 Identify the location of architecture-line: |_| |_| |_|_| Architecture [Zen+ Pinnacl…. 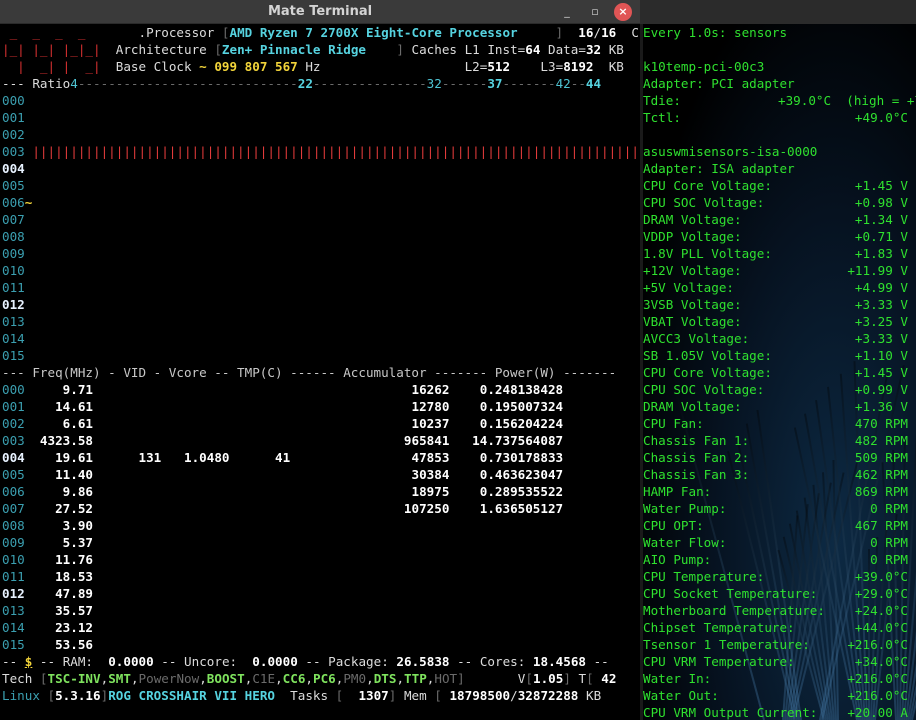
(313, 49).